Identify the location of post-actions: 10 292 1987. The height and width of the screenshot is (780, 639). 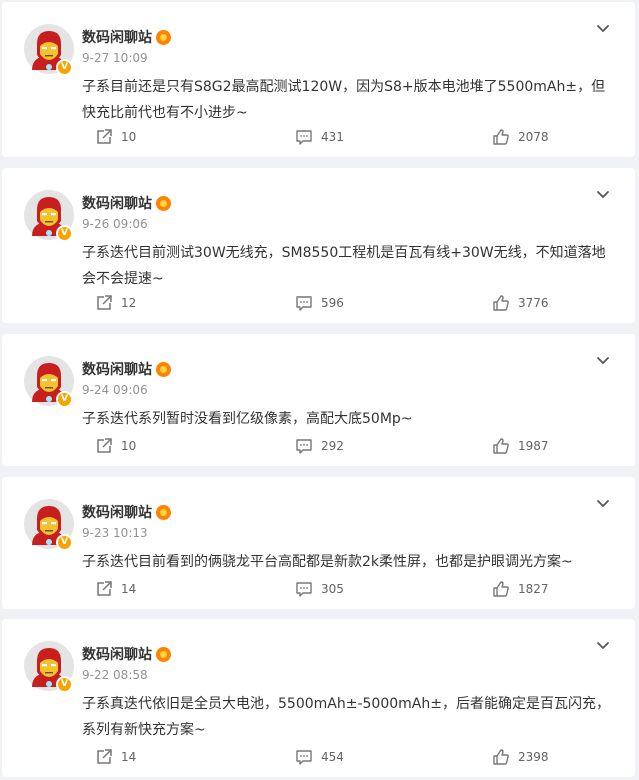
(318, 446).